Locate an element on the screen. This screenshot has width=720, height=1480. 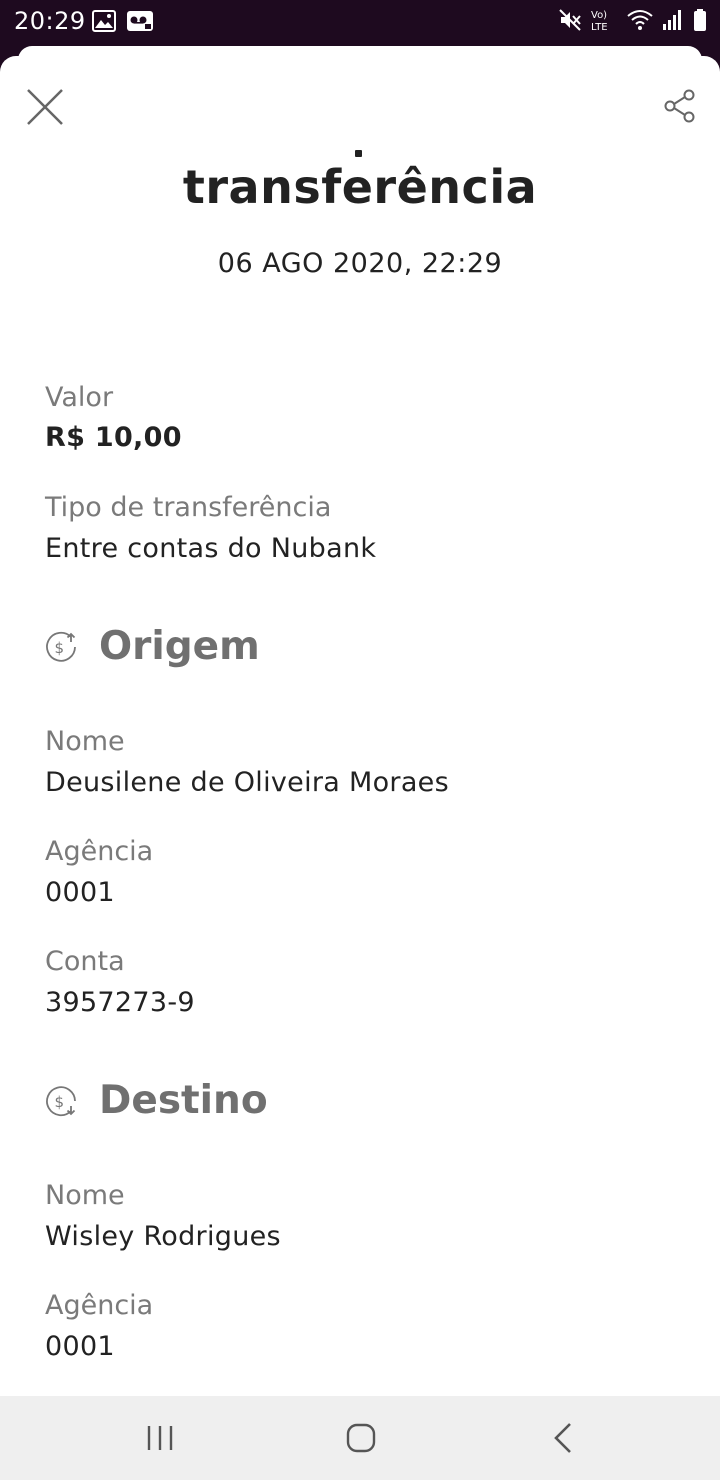
volte-icon: Vo) LTE is located at coordinates (604, 23).